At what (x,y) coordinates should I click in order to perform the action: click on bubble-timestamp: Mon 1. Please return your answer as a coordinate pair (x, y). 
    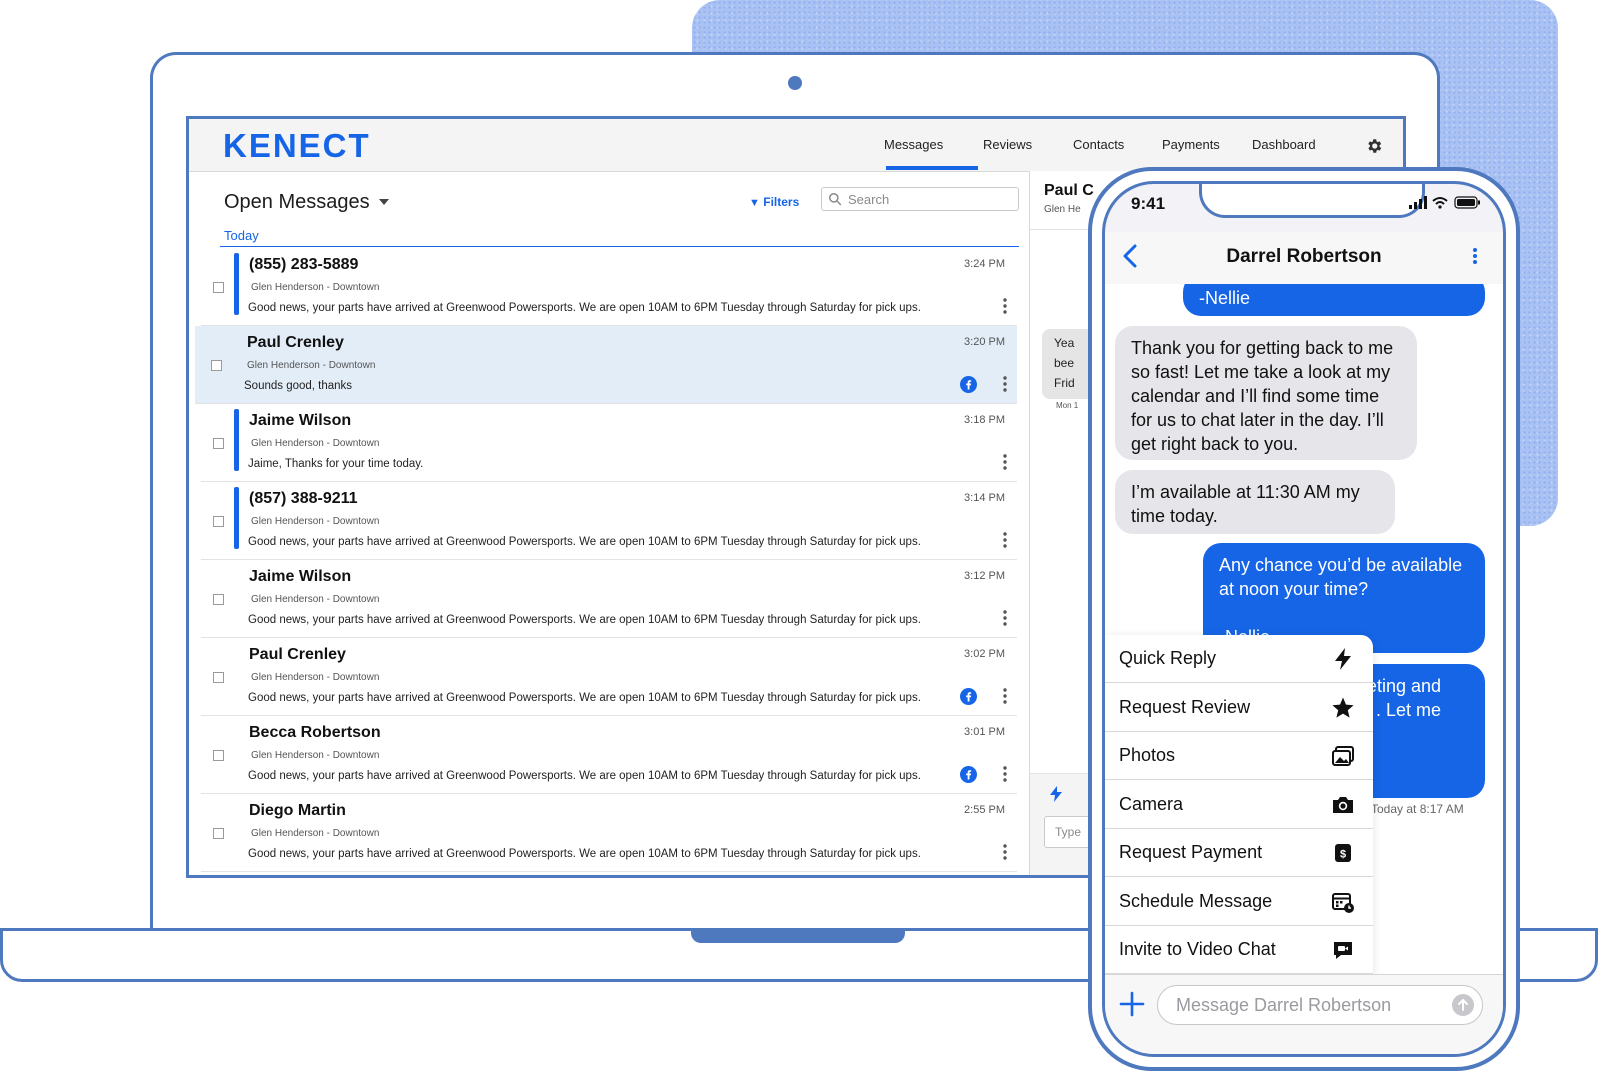
    Looking at the image, I should click on (1067, 405).